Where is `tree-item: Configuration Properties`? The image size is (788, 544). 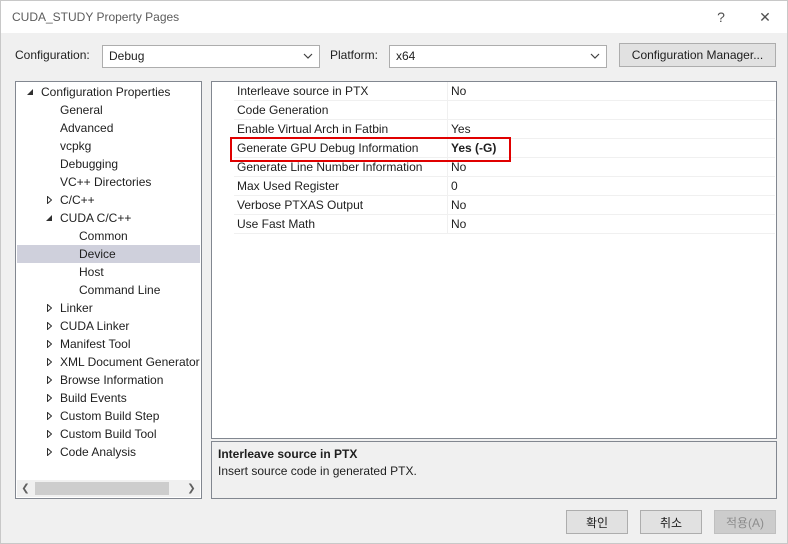
tree-item: Configuration Properties is located at coordinates (108, 92).